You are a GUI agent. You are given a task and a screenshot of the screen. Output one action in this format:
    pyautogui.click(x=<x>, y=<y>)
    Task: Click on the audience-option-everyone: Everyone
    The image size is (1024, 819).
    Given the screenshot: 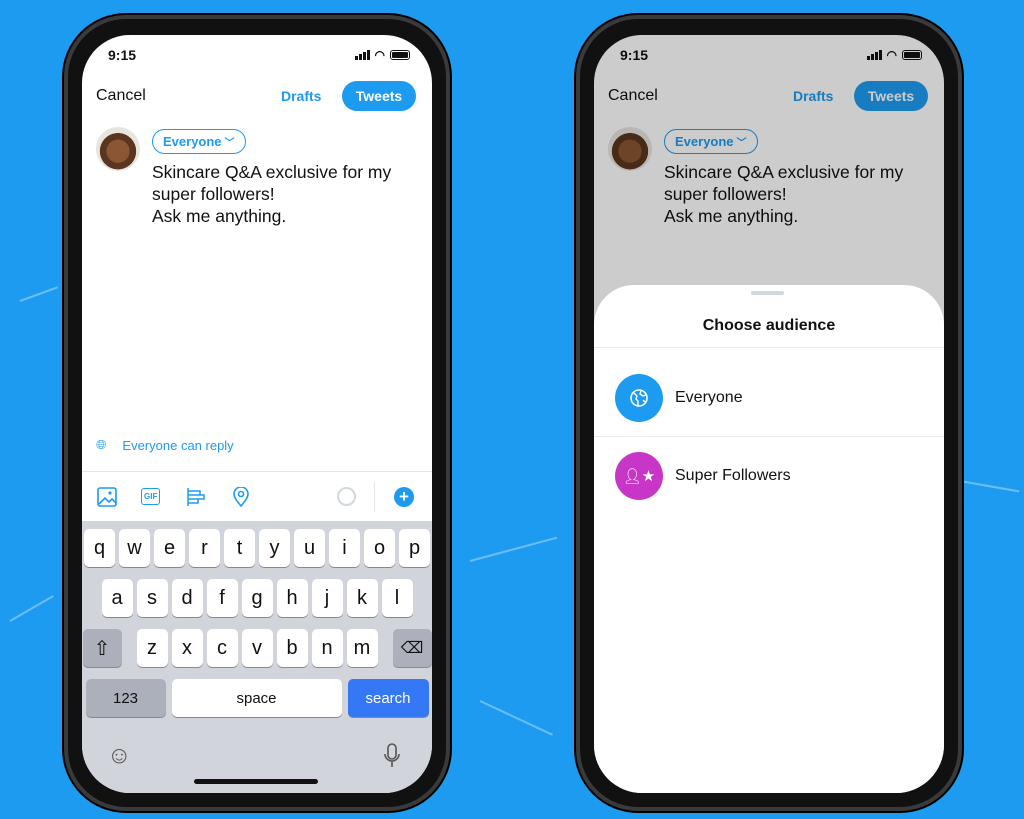 What is the action you would take?
    pyautogui.click(x=769, y=398)
    